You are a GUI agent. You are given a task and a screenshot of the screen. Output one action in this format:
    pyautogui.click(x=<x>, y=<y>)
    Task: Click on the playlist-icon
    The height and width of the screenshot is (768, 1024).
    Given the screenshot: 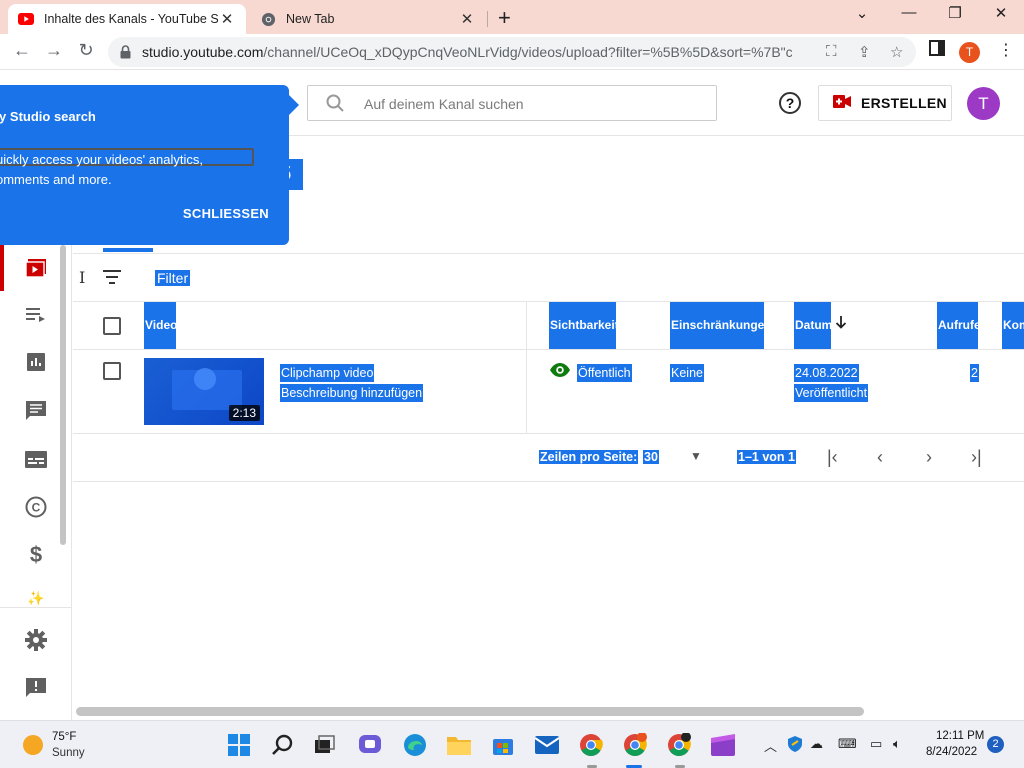 What is the action you would take?
    pyautogui.click(x=35, y=315)
    